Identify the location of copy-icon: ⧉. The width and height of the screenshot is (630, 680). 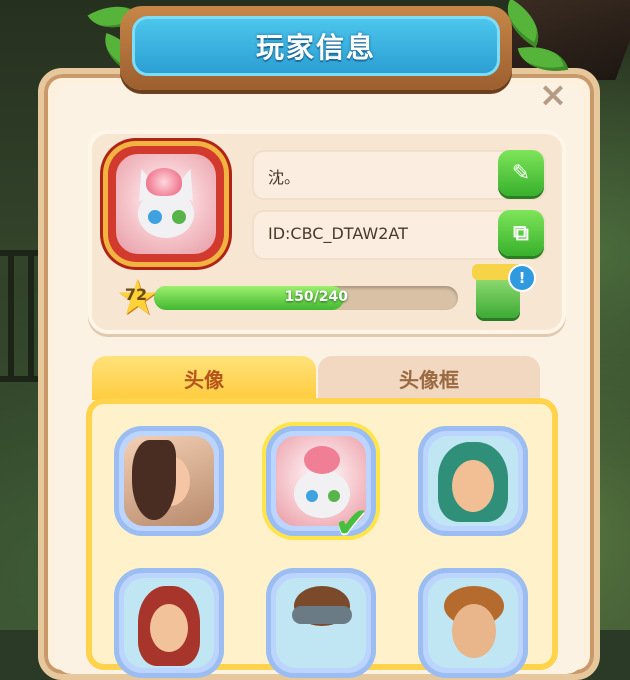
(521, 233).